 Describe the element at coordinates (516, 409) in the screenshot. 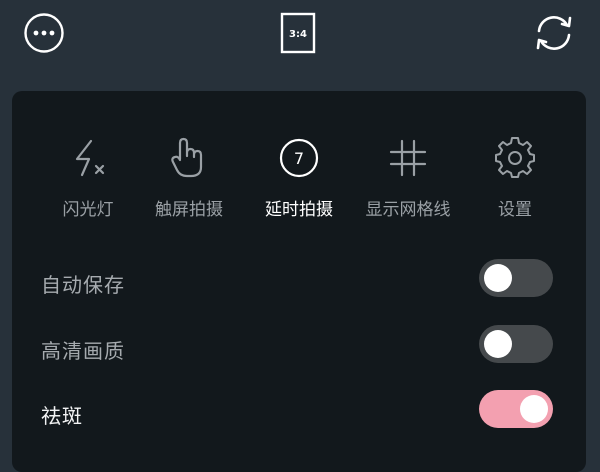

I see `blemish-removal-toggle` at that location.